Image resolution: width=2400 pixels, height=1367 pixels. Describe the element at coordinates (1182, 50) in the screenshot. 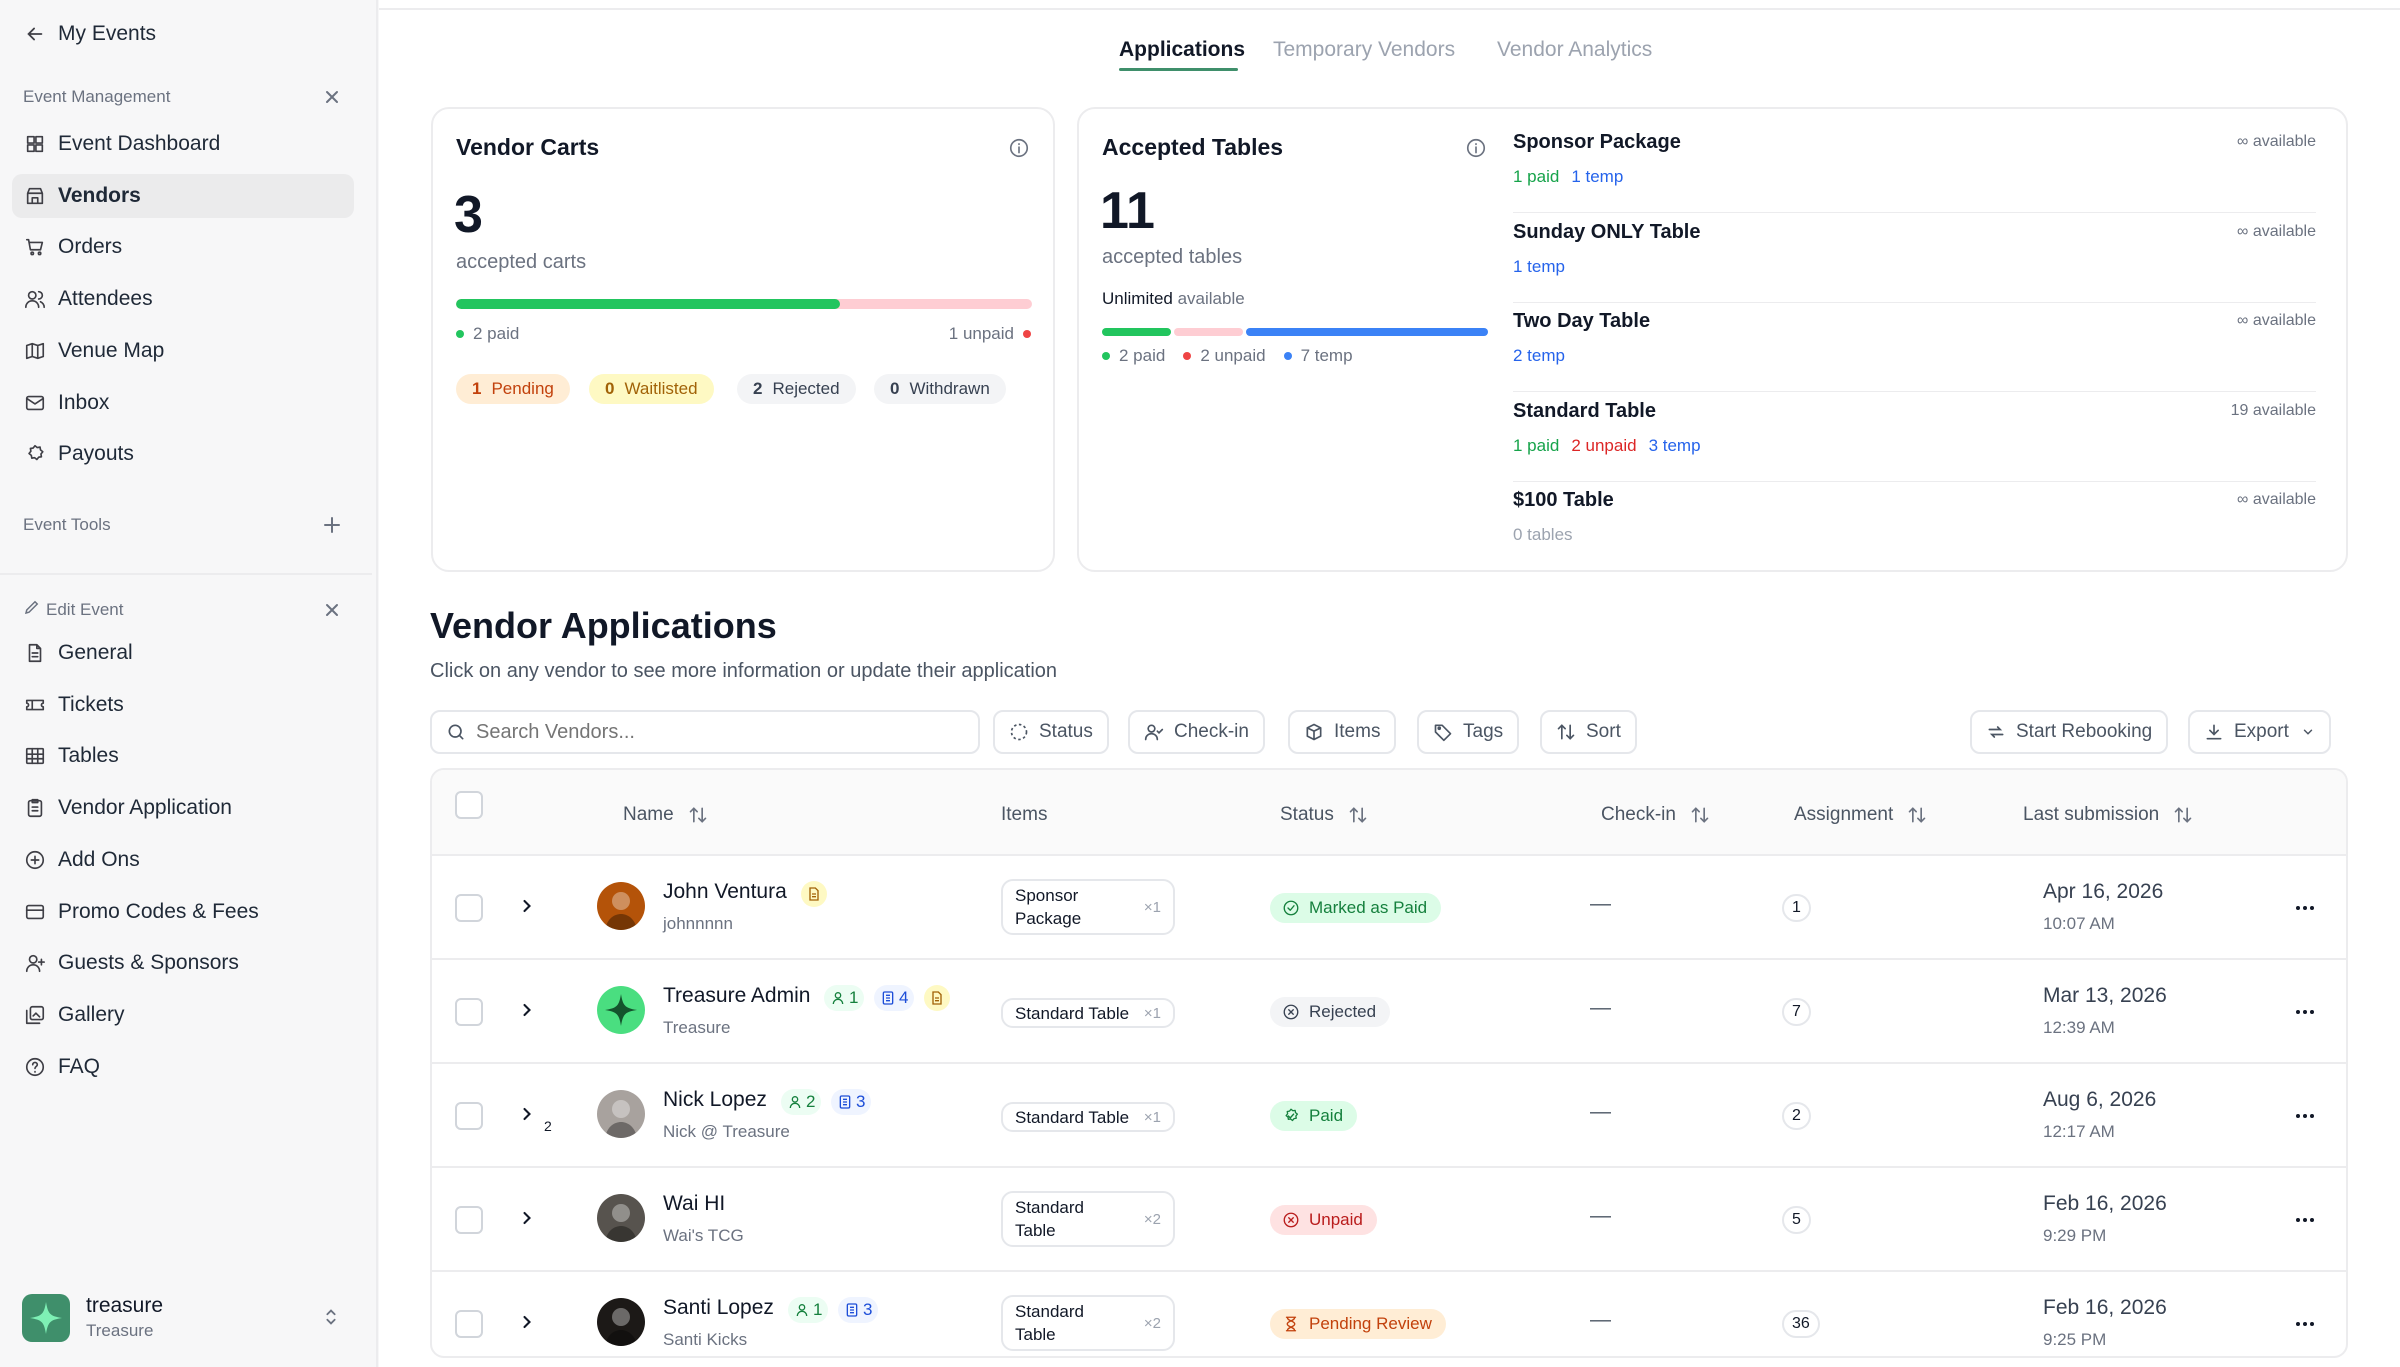

I see `tab-applications: Applications` at that location.